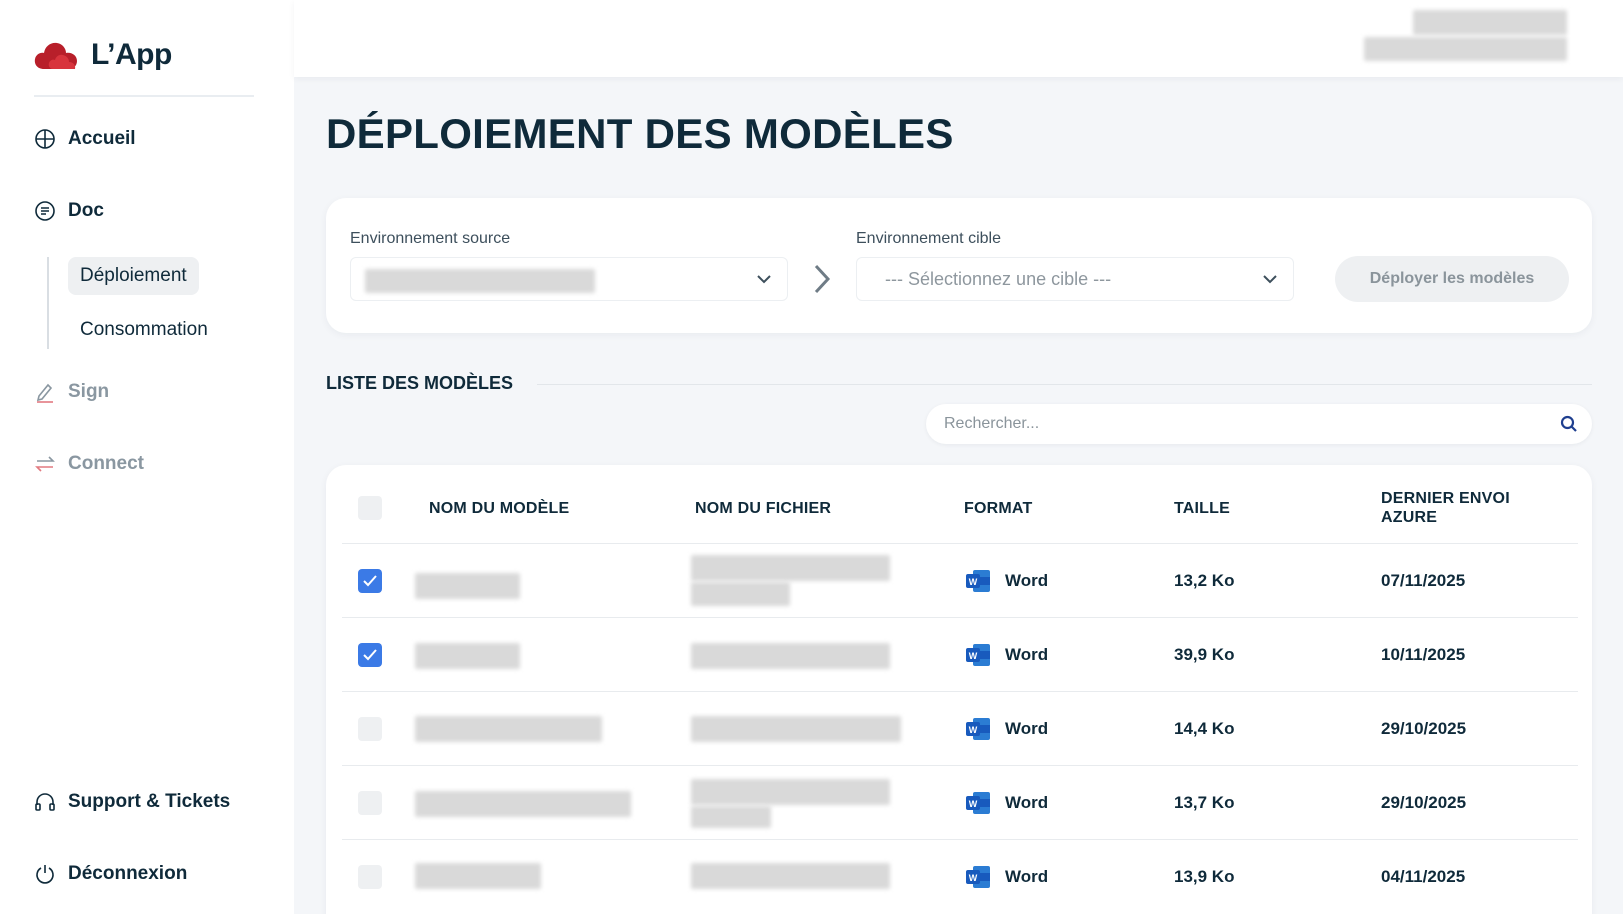 Image resolution: width=1623 pixels, height=914 pixels. Describe the element at coordinates (763, 508) in the screenshot. I see `column-header-file-name: NOM DU FICHIER` at that location.